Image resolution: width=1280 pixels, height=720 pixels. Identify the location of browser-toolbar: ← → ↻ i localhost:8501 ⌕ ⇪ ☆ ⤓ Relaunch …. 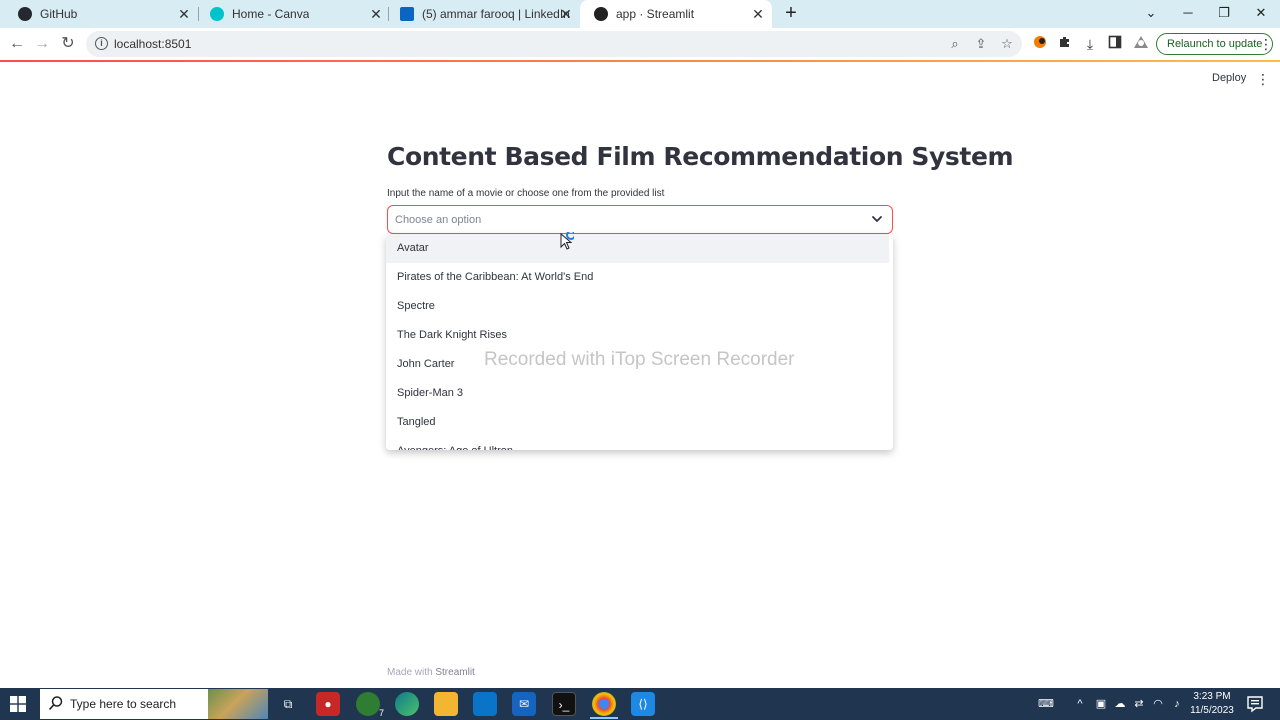
(640, 44).